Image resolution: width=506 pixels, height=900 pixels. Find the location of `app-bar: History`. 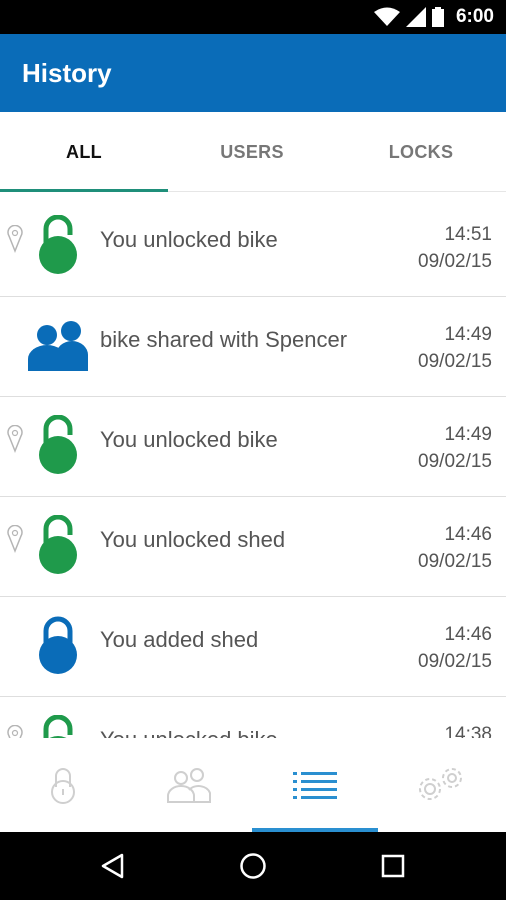

app-bar: History is located at coordinates (253, 73).